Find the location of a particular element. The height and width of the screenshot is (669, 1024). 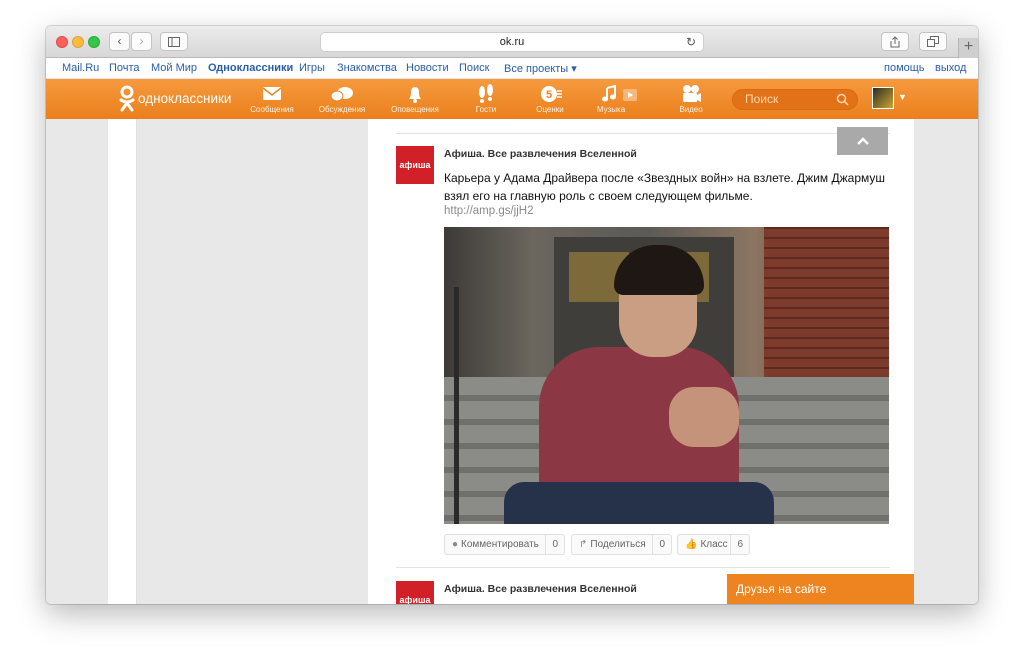

rating-icon: 5 is located at coordinates (551, 94).